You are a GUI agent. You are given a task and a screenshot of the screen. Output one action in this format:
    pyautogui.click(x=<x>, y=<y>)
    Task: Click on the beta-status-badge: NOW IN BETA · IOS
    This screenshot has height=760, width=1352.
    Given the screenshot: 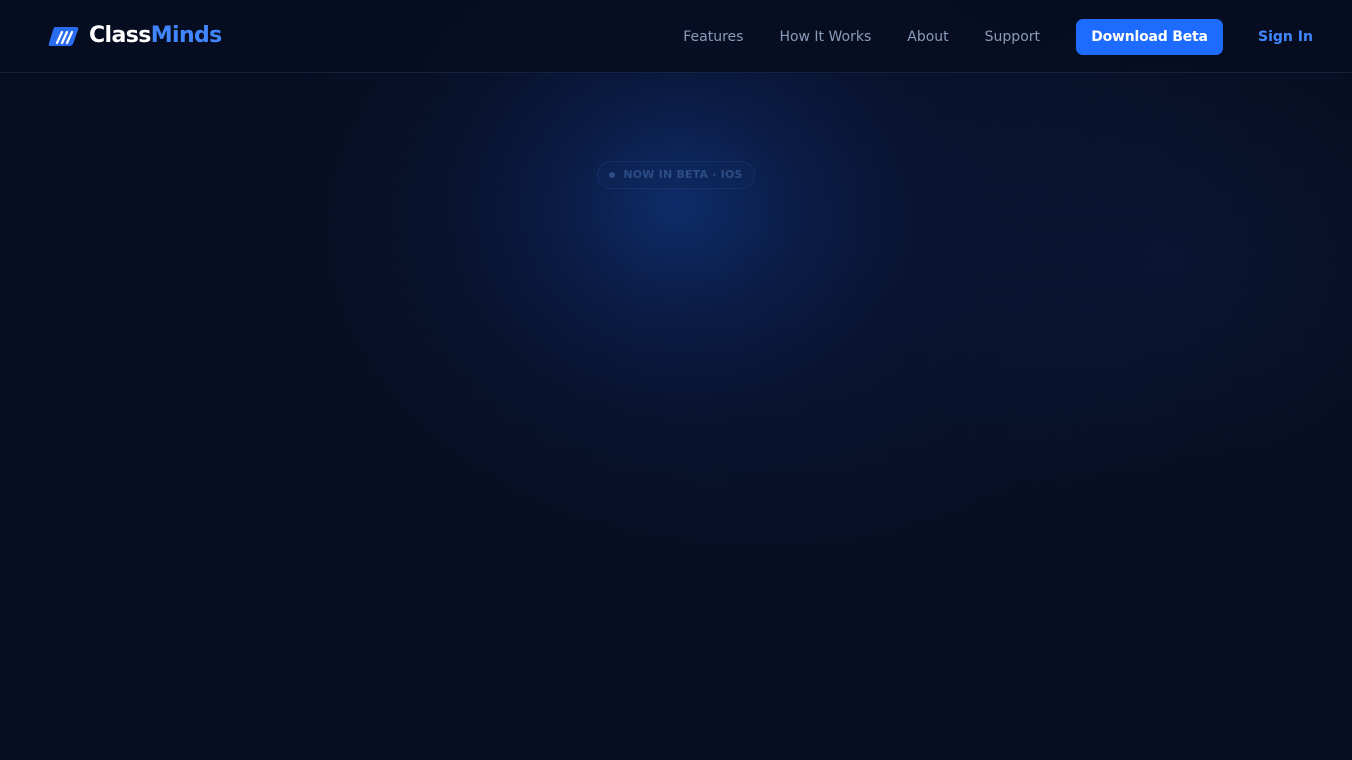 What is the action you would take?
    pyautogui.click(x=676, y=175)
    